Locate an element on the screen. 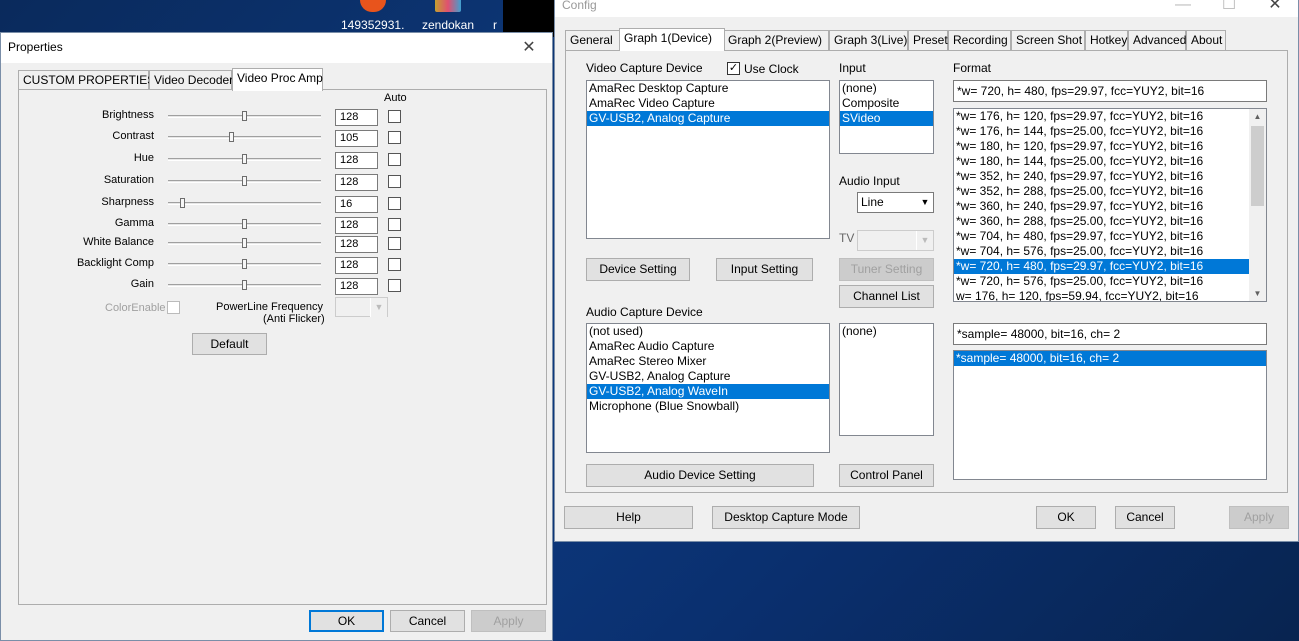 This screenshot has height=641, width=1299. tuner-setting-button: Tuner Setting is located at coordinates (886, 269).